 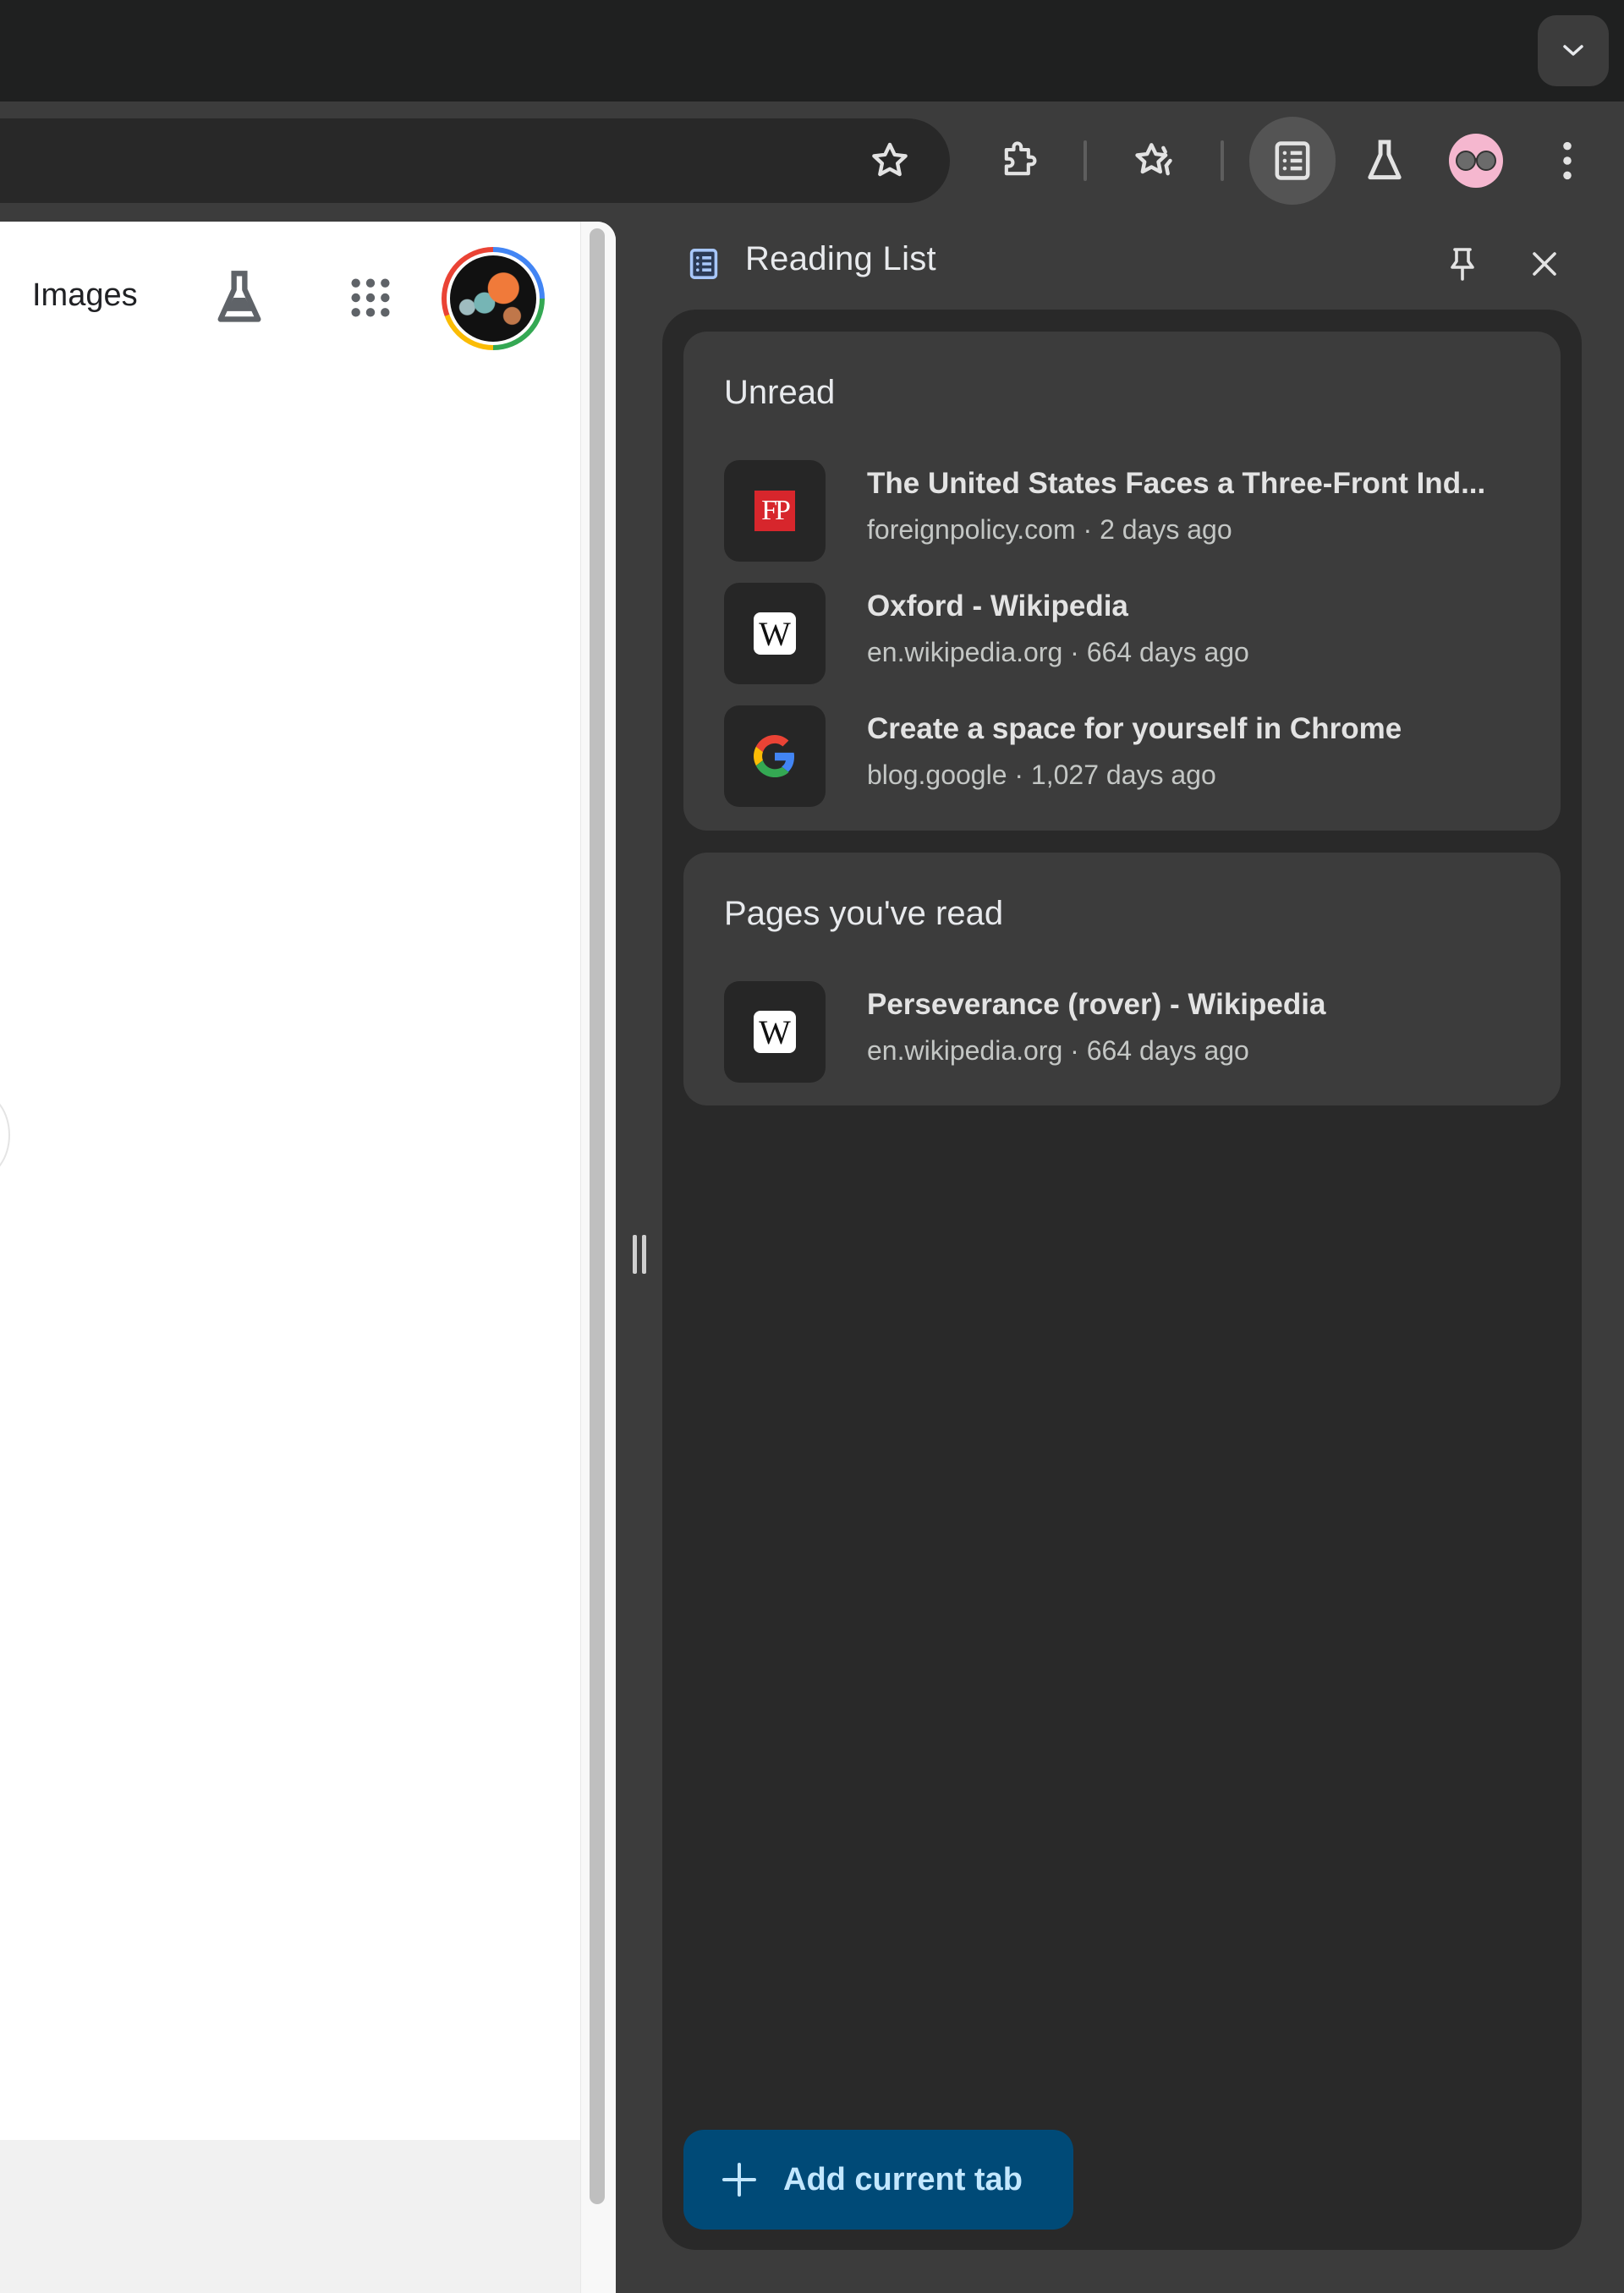 I want to click on favicon-tile, so click(x=775, y=756).